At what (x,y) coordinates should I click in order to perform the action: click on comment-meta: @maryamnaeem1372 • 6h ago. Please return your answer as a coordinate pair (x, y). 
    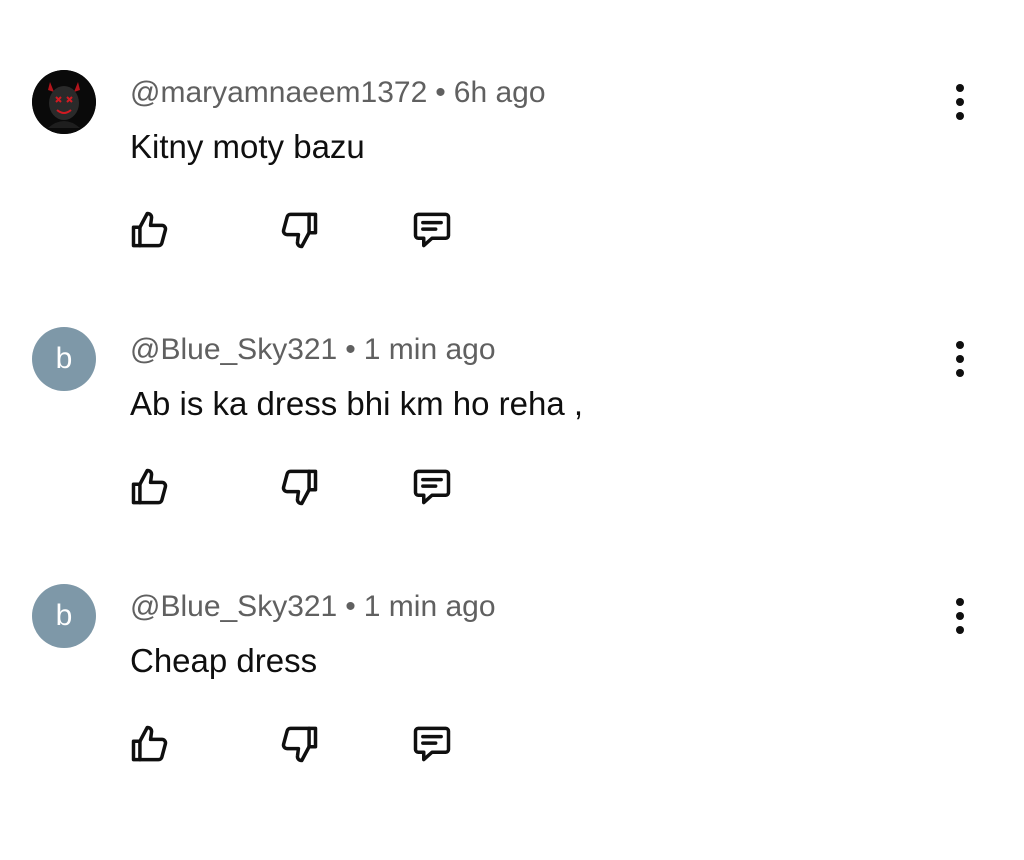
    Looking at the image, I should click on (338, 93).